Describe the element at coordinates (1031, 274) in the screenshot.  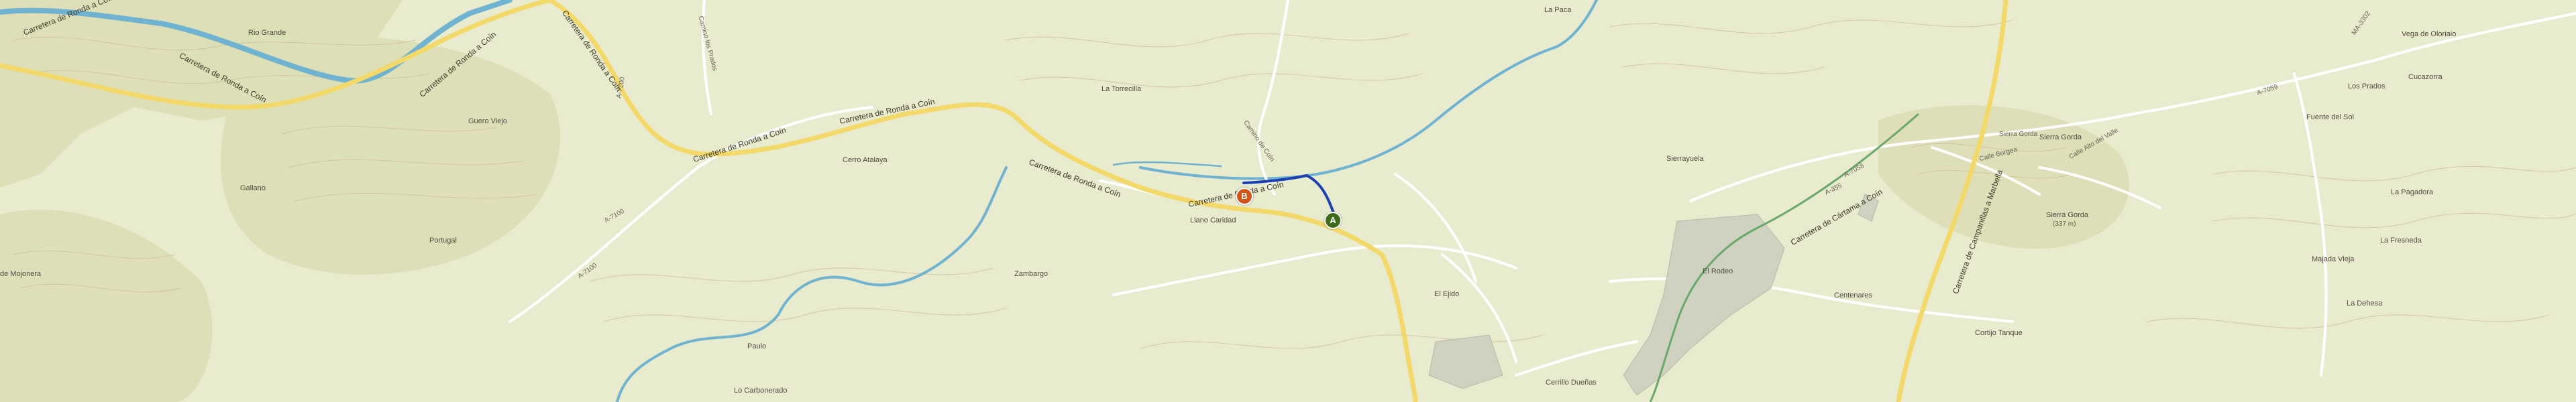
I see `place-label-zambargo: Zambargo` at that location.